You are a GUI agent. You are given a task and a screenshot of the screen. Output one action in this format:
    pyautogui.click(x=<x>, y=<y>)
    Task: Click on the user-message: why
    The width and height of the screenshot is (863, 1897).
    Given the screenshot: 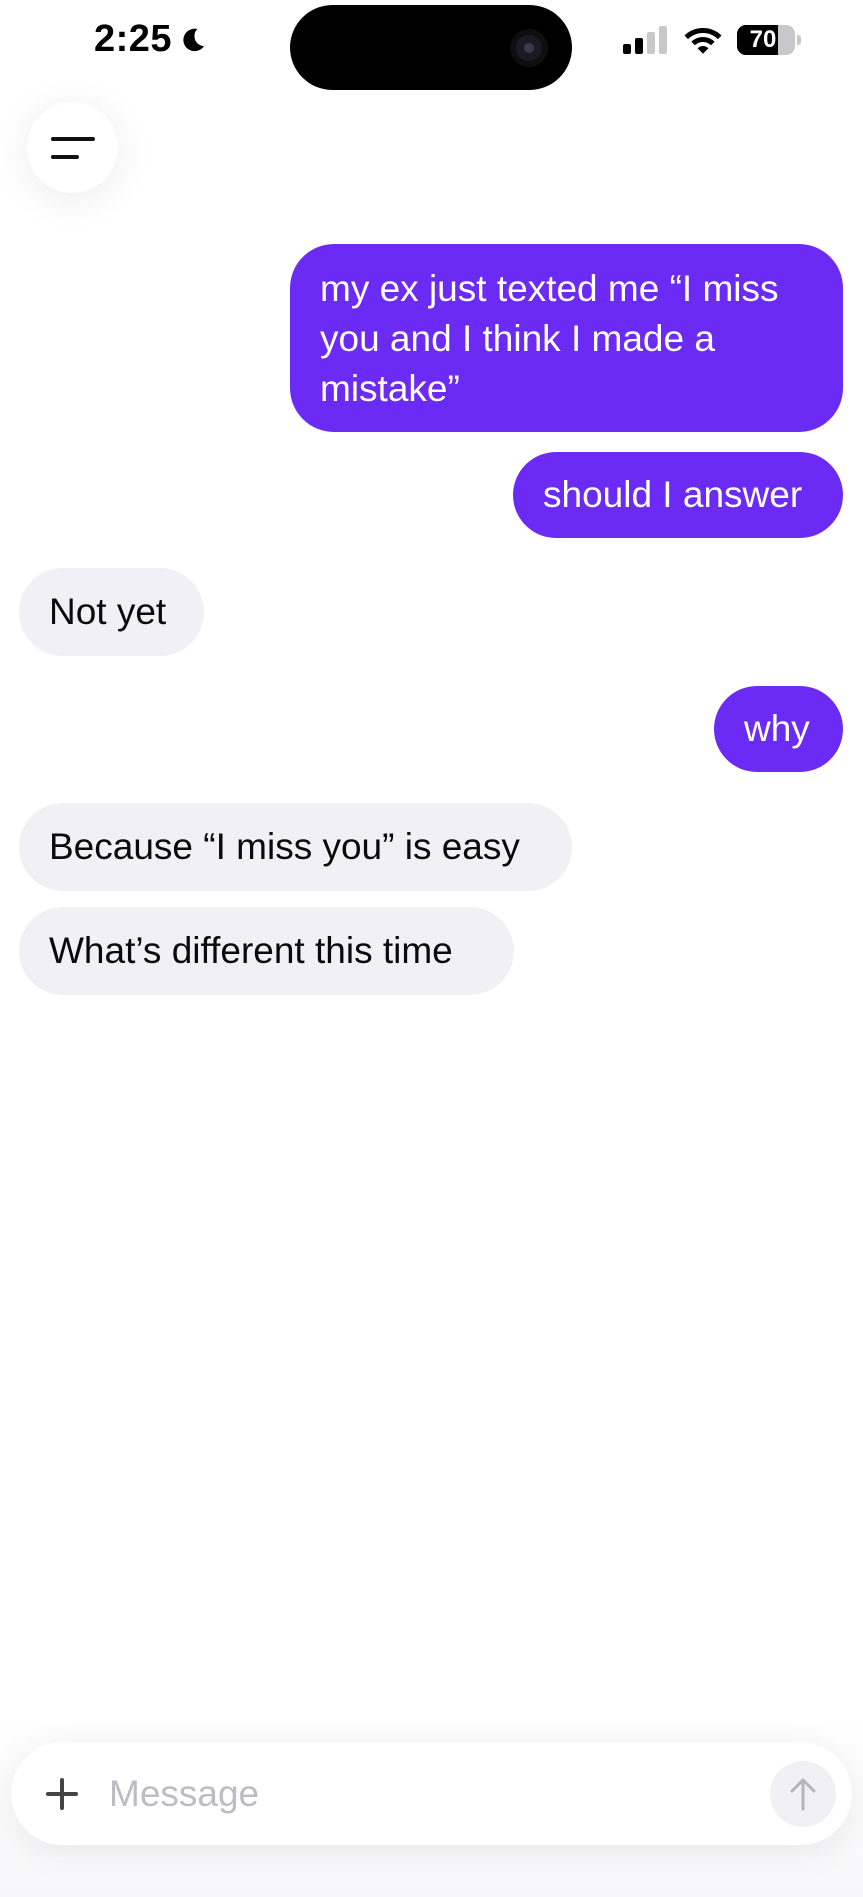 What is the action you would take?
    pyautogui.click(x=778, y=729)
    